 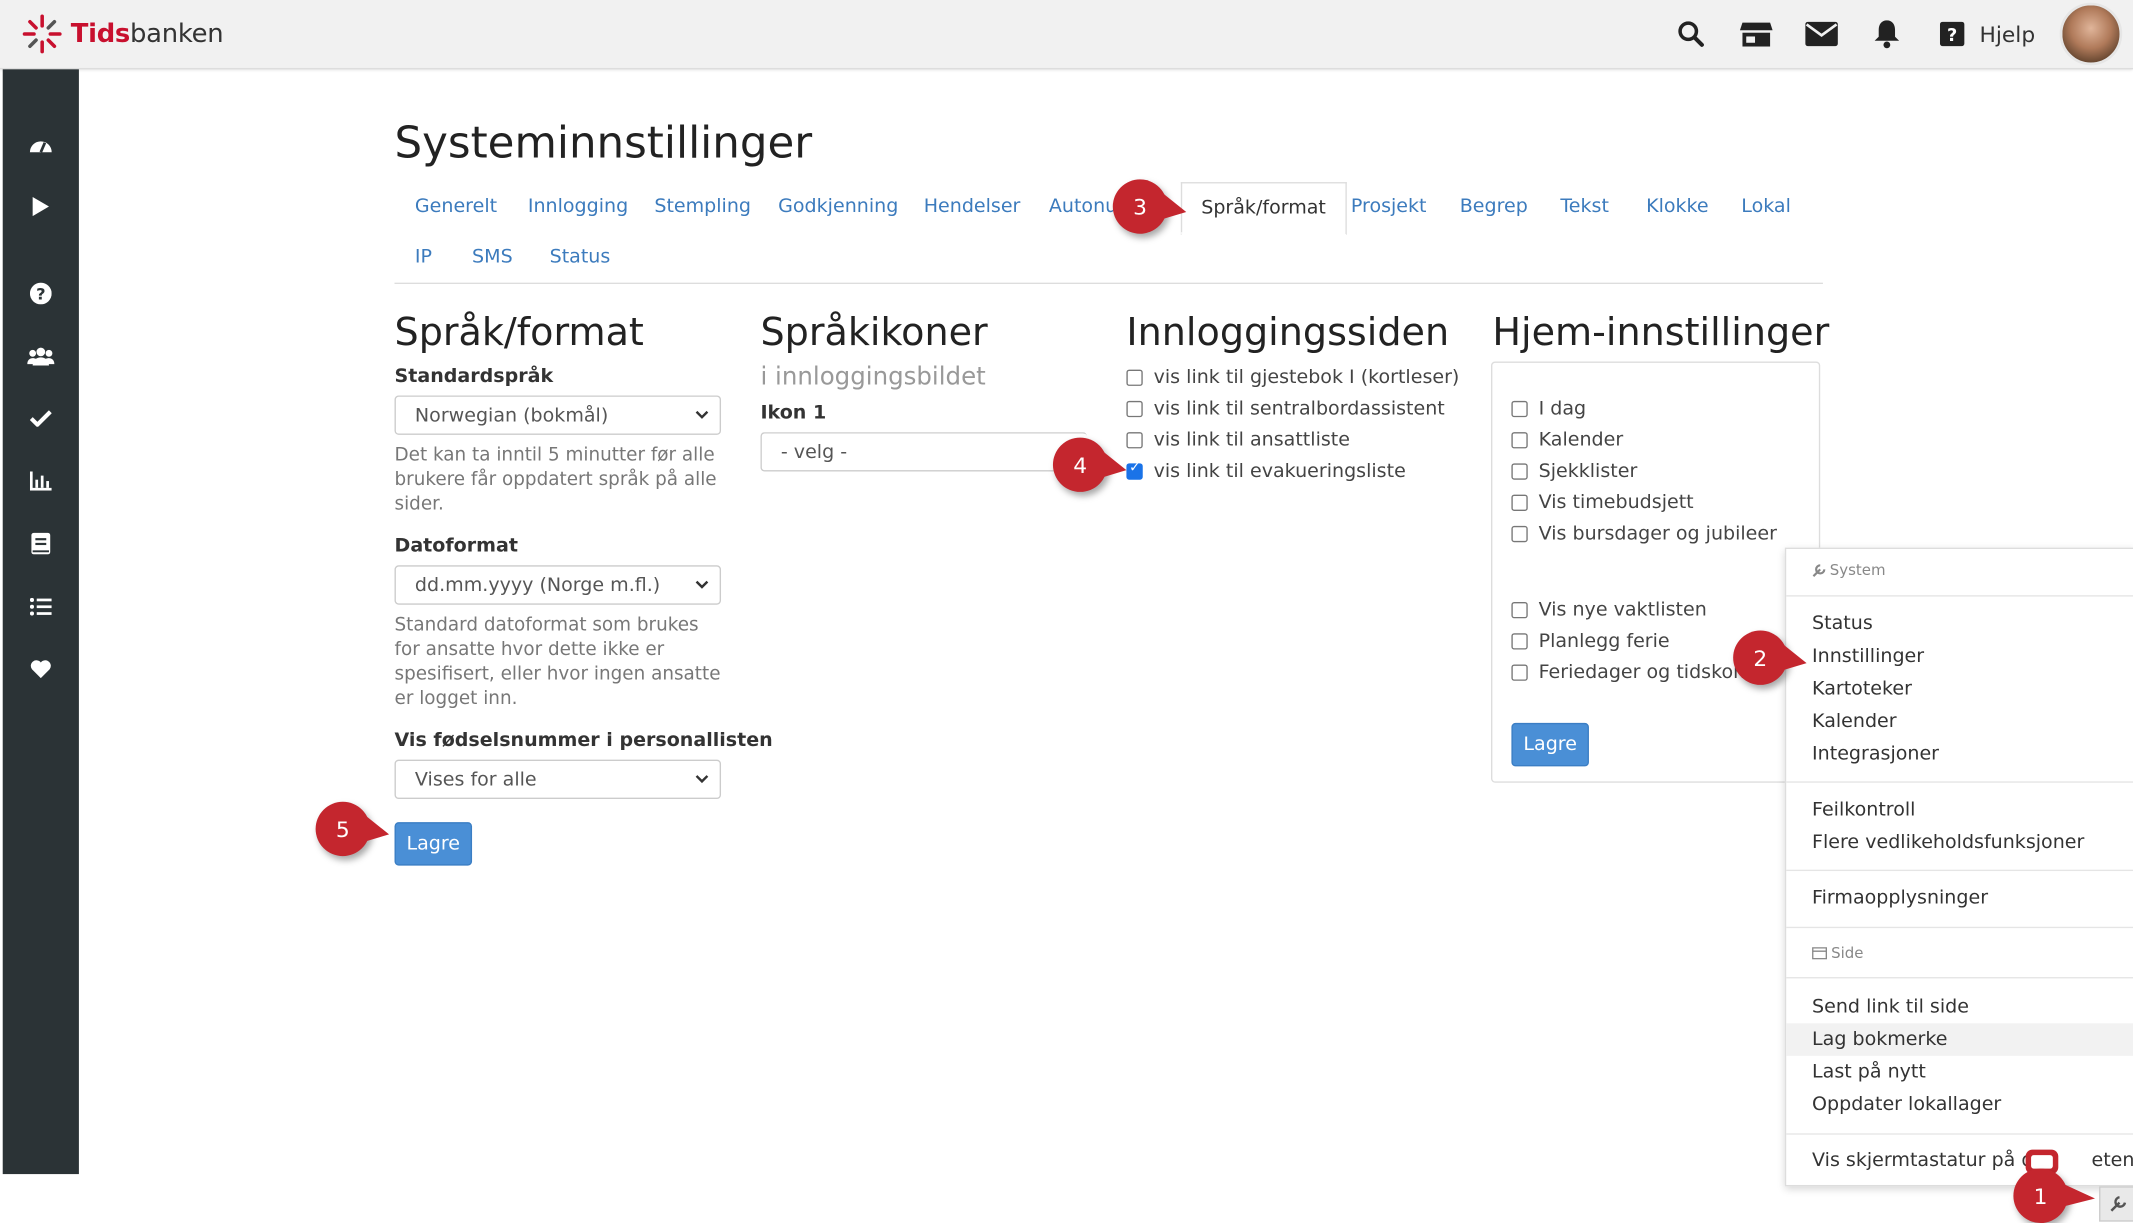 I want to click on home-option: Planlegg ferie, so click(x=1637, y=640).